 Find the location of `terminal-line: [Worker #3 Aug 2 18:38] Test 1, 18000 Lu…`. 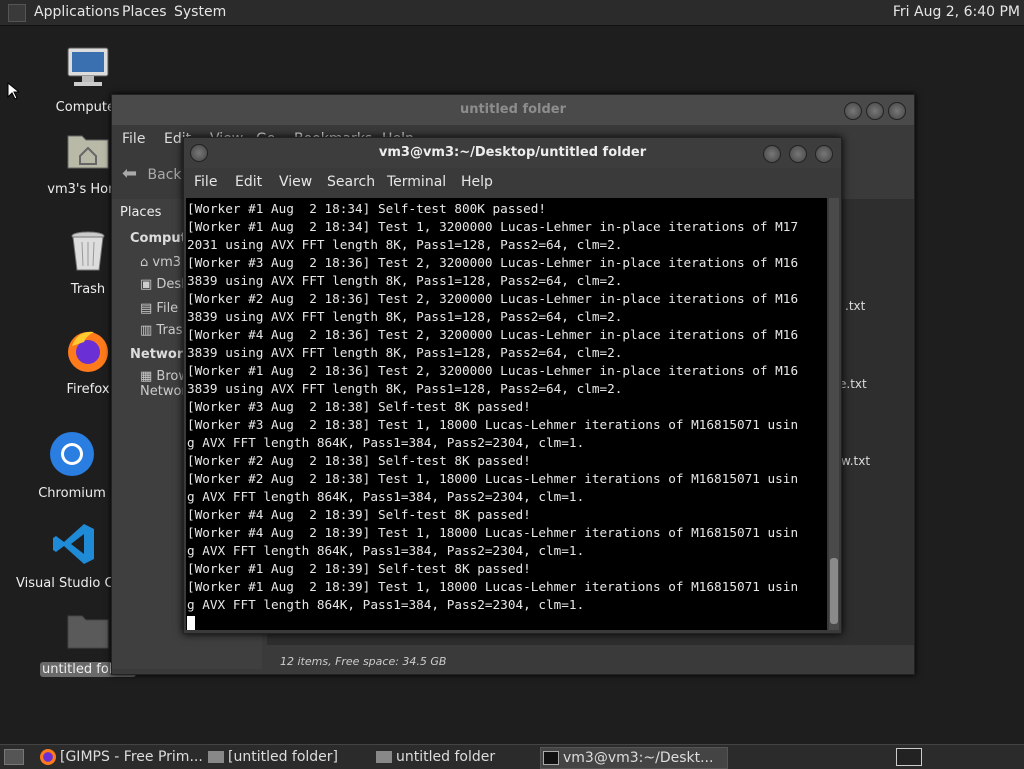

terminal-line: [Worker #3 Aug 2 18:38] Test 1, 18000 Lu… is located at coordinates (493, 424).